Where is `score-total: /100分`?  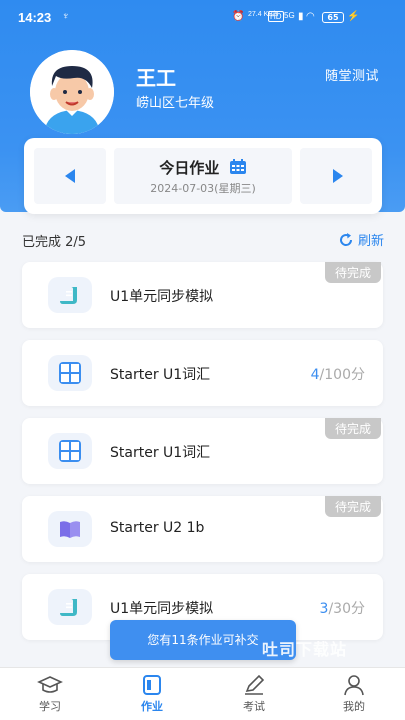 score-total: /100分 is located at coordinates (342, 375).